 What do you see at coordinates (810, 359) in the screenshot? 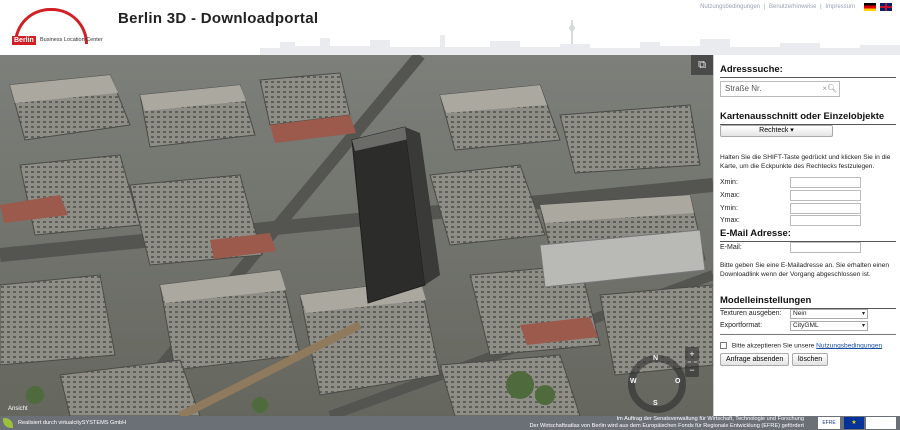
I see `clear-form-button: löschen` at bounding box center [810, 359].